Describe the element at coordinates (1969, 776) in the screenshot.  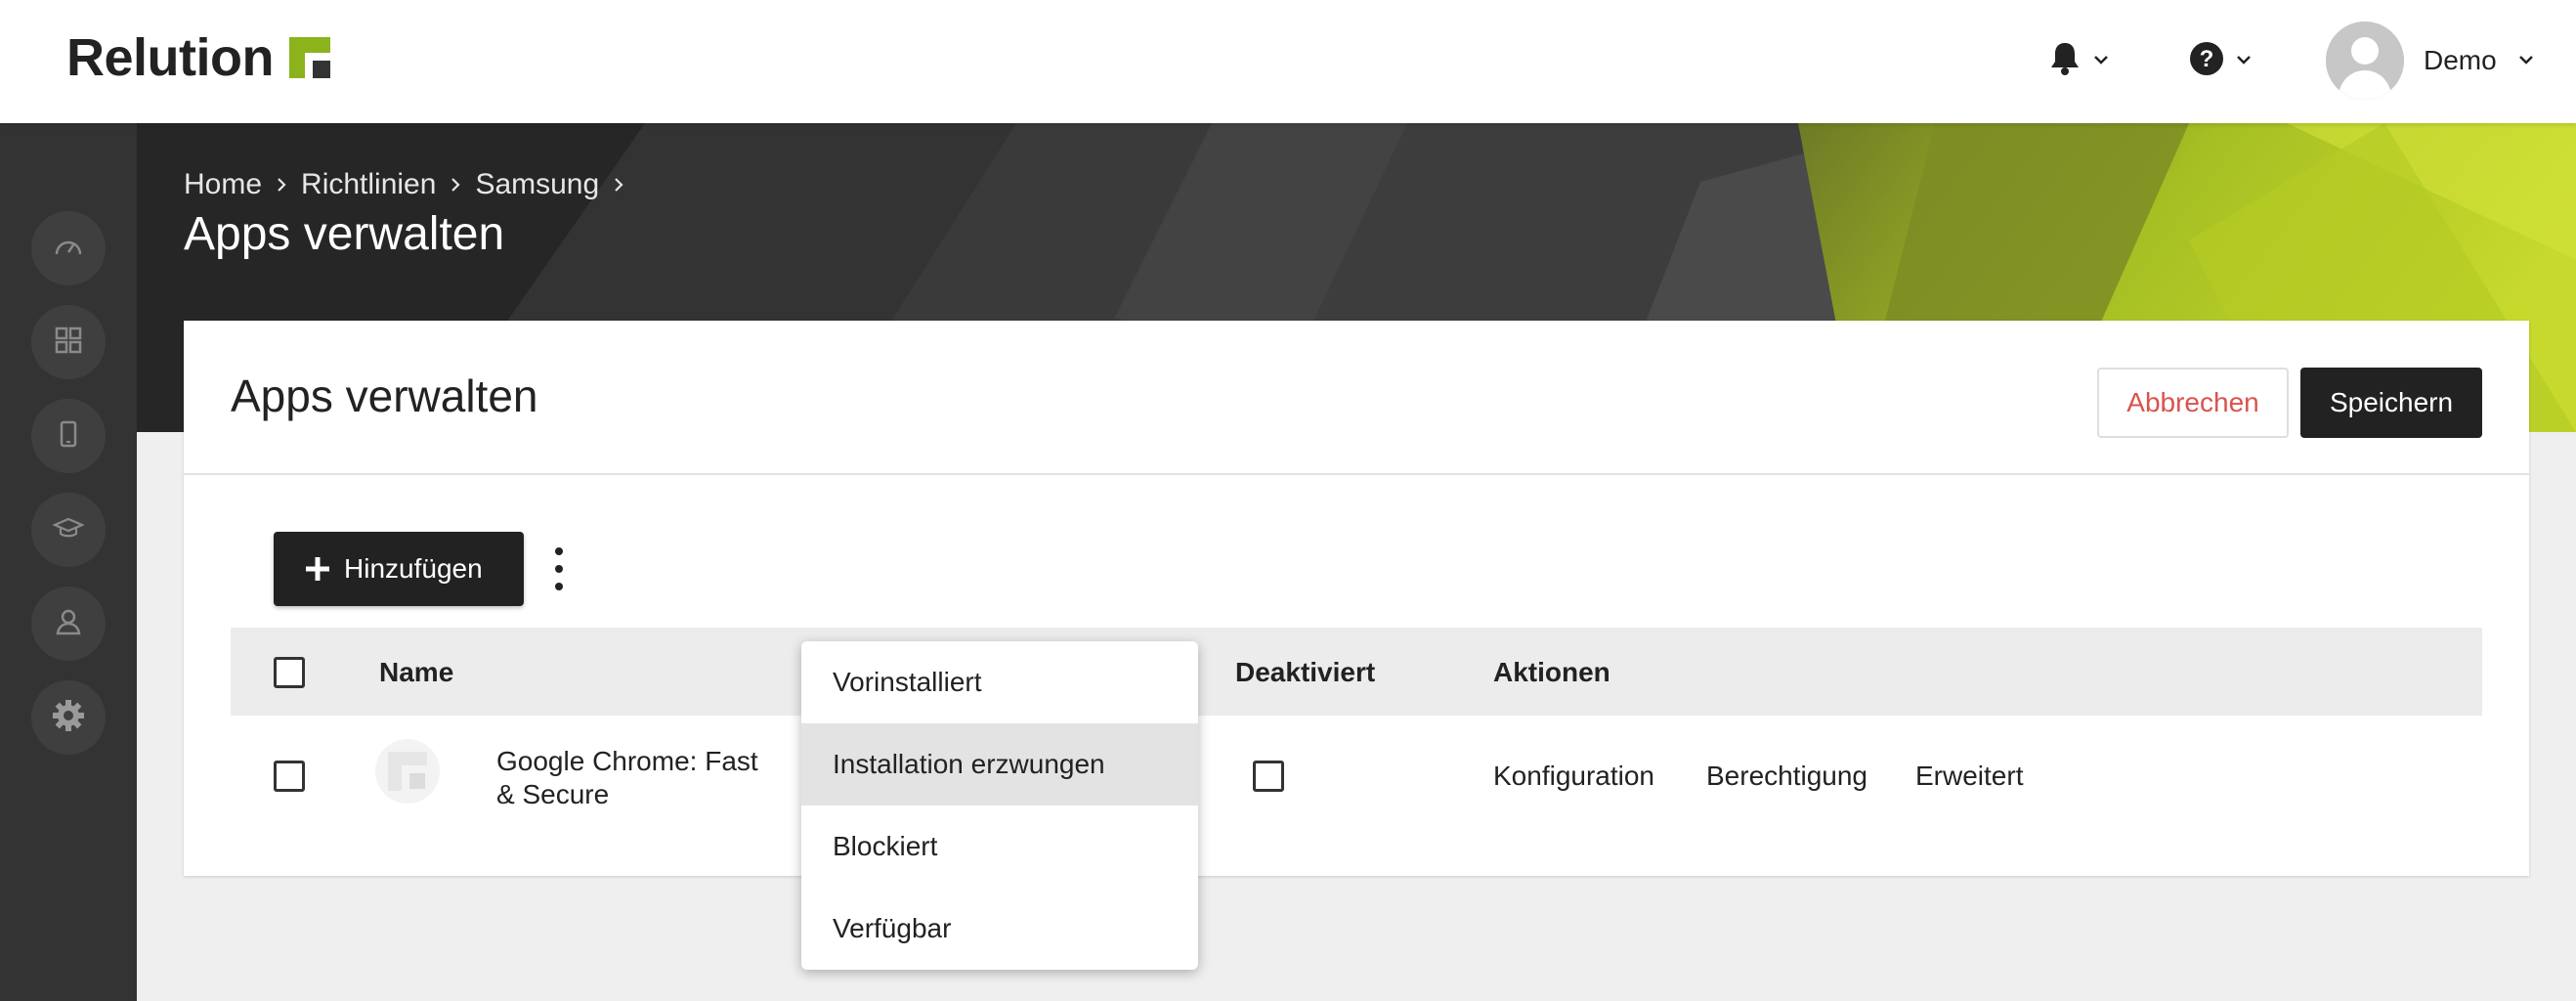
I see `advanced-link: Erweitert` at that location.